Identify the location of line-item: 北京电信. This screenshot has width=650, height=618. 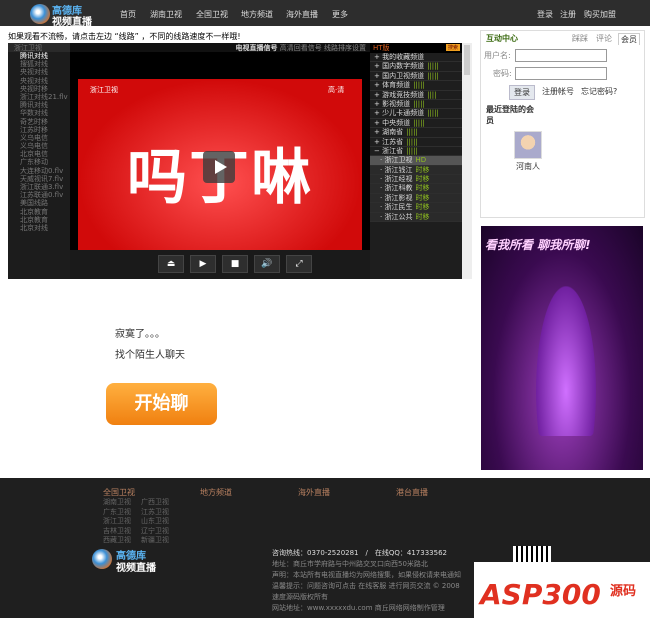
(39, 154).